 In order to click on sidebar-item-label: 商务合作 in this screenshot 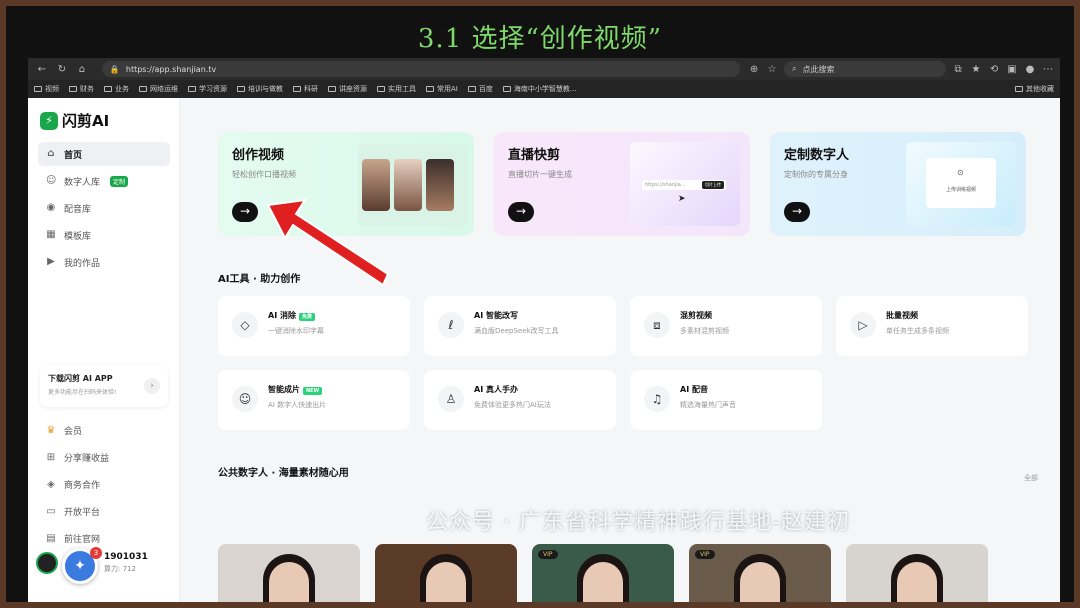, I will do `click(82, 486)`.